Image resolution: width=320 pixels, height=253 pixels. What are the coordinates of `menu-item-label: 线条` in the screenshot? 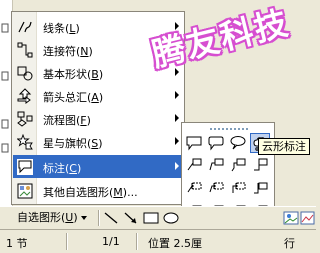 It's located at (54, 28).